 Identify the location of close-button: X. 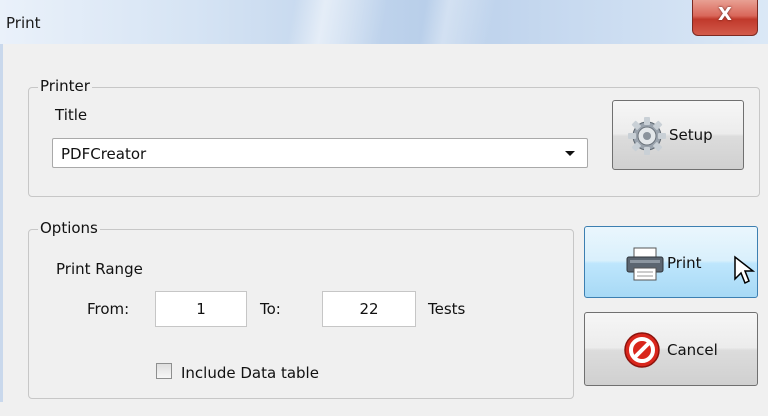
(725, 18).